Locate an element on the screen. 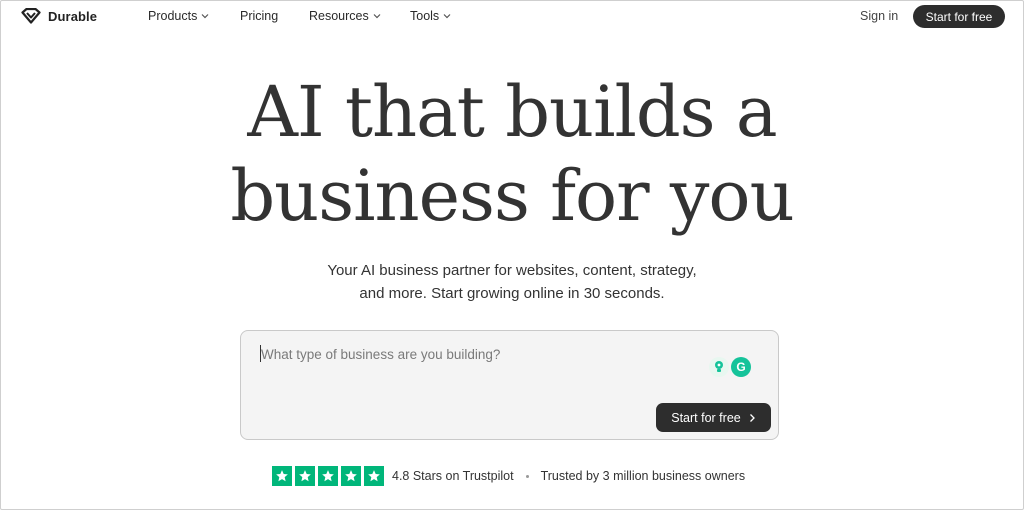 The image size is (1024, 510). grammarly-bulb-icon is located at coordinates (719, 367).